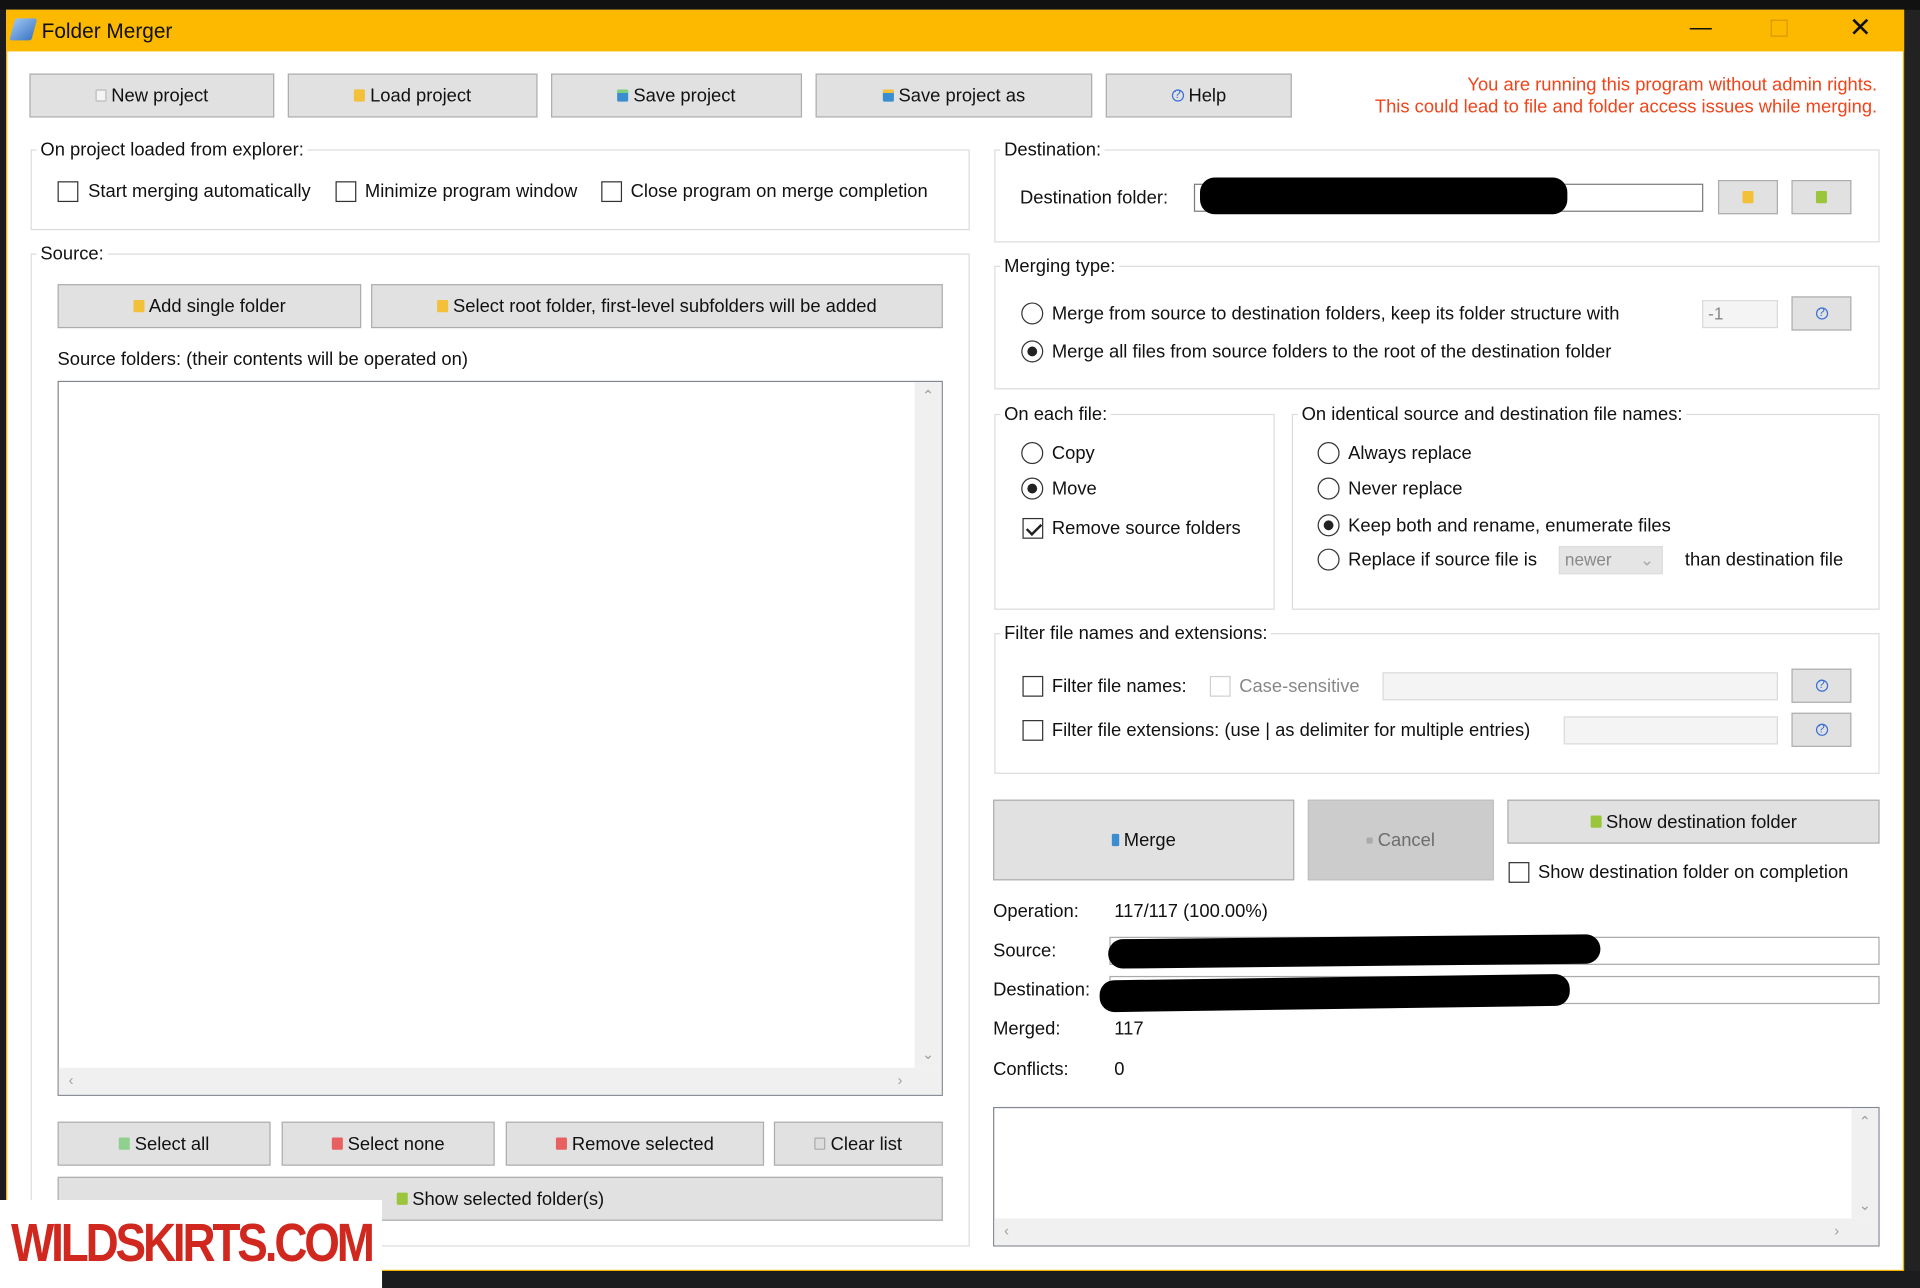 The height and width of the screenshot is (1288, 1920). What do you see at coordinates (1027, 1029) in the screenshot?
I see `merged-label: Merged:` at bounding box center [1027, 1029].